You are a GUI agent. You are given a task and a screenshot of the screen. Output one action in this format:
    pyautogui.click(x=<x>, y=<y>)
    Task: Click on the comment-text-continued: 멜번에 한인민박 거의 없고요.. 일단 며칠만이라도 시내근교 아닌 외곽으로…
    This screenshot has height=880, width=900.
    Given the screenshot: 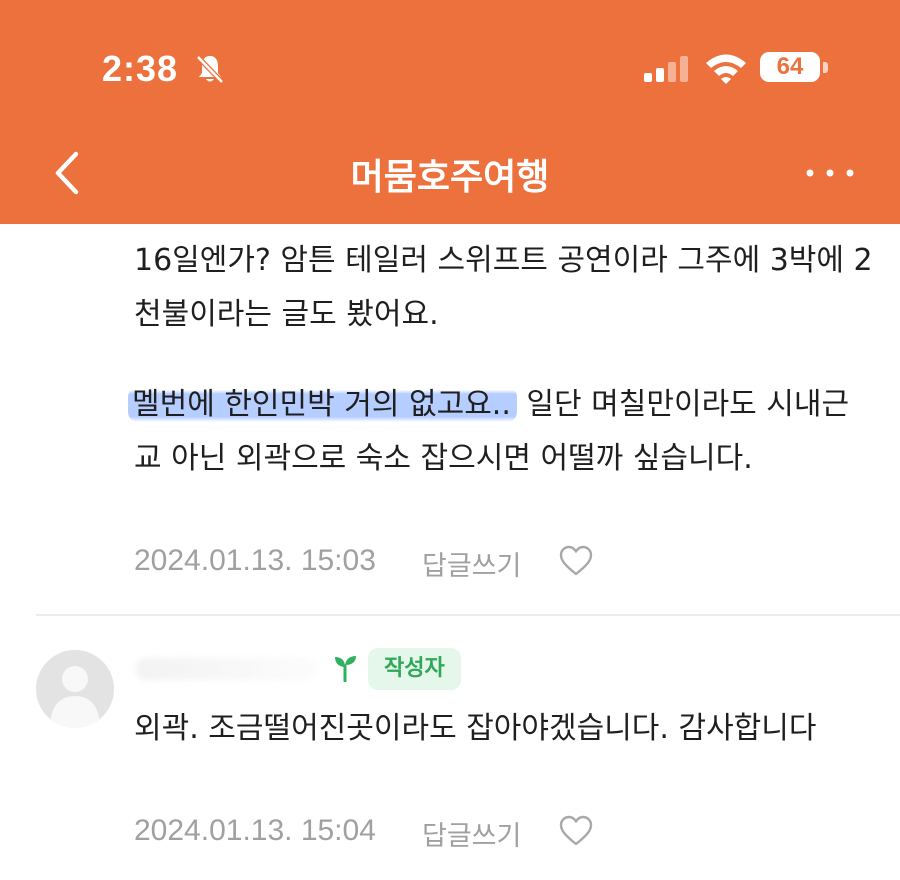 What is the action you would take?
    pyautogui.click(x=501, y=432)
    